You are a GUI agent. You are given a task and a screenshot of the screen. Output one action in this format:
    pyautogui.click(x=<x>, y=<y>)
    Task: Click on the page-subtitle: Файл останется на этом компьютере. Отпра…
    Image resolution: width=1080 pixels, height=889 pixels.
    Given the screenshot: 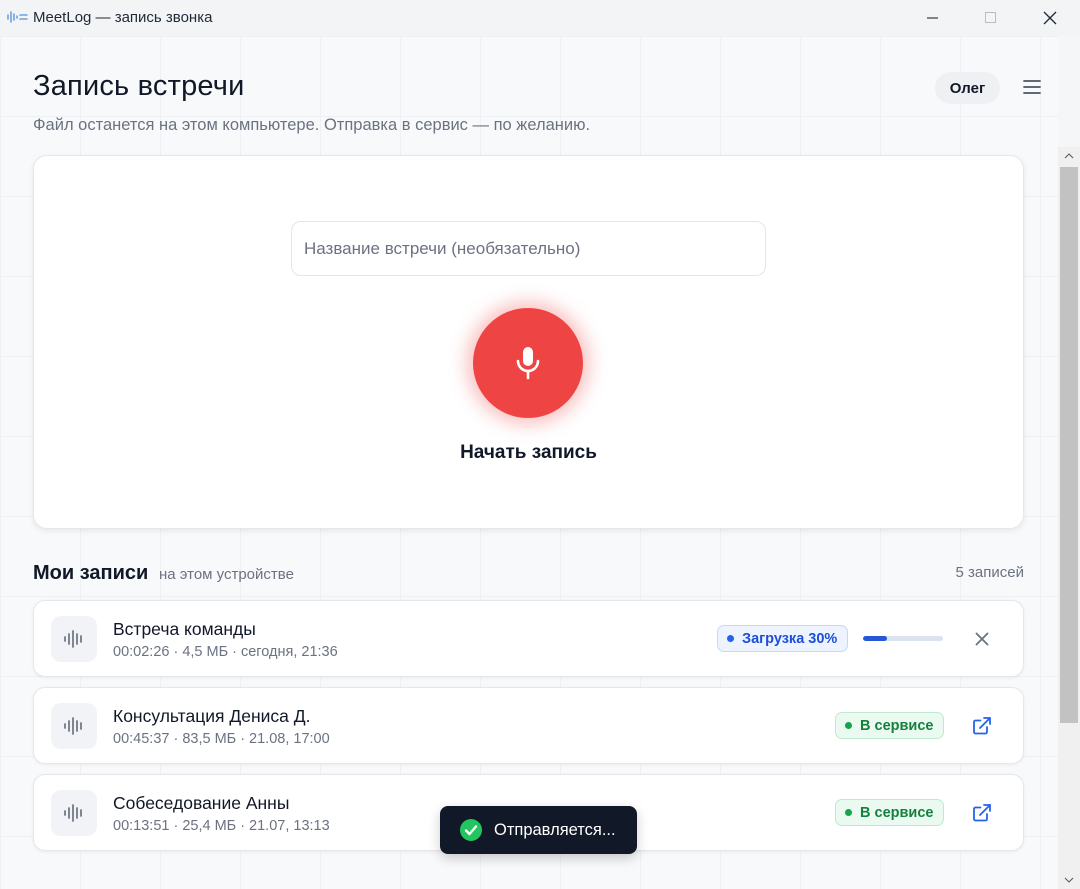 What is the action you would take?
    pyautogui.click(x=312, y=125)
    